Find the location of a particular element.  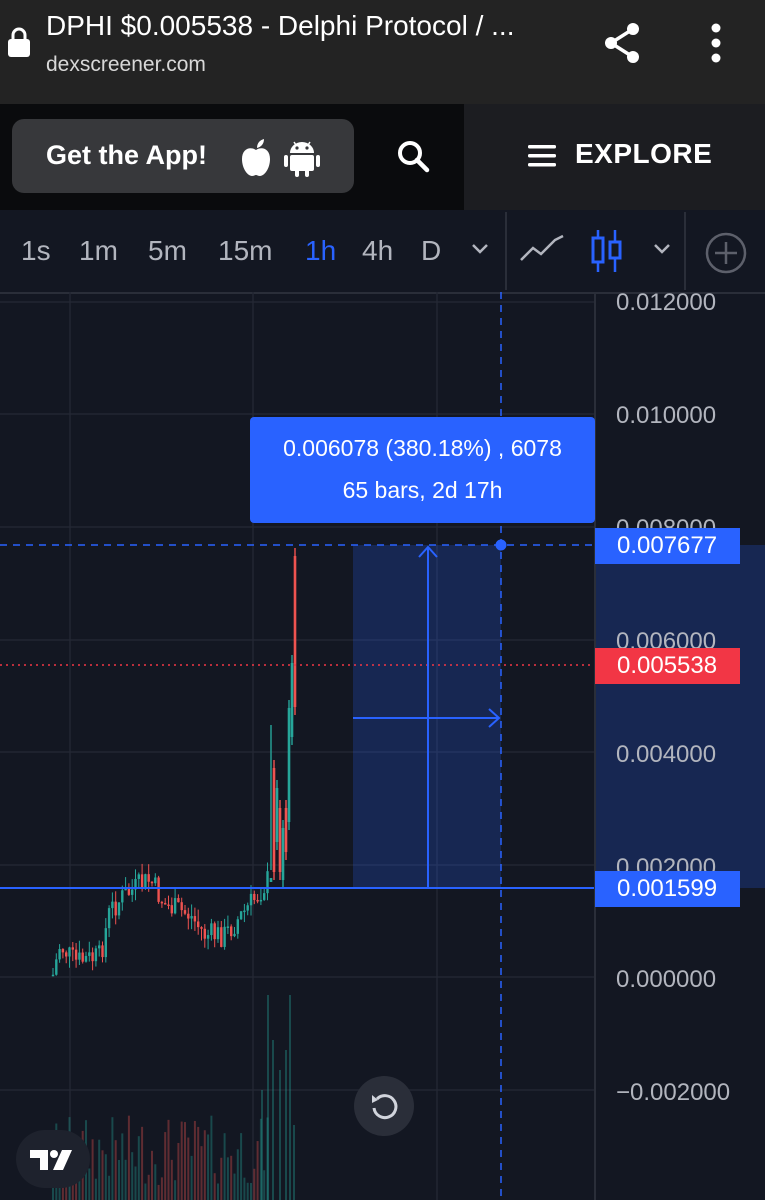

timeframe-5m: 5m is located at coordinates (167, 251).